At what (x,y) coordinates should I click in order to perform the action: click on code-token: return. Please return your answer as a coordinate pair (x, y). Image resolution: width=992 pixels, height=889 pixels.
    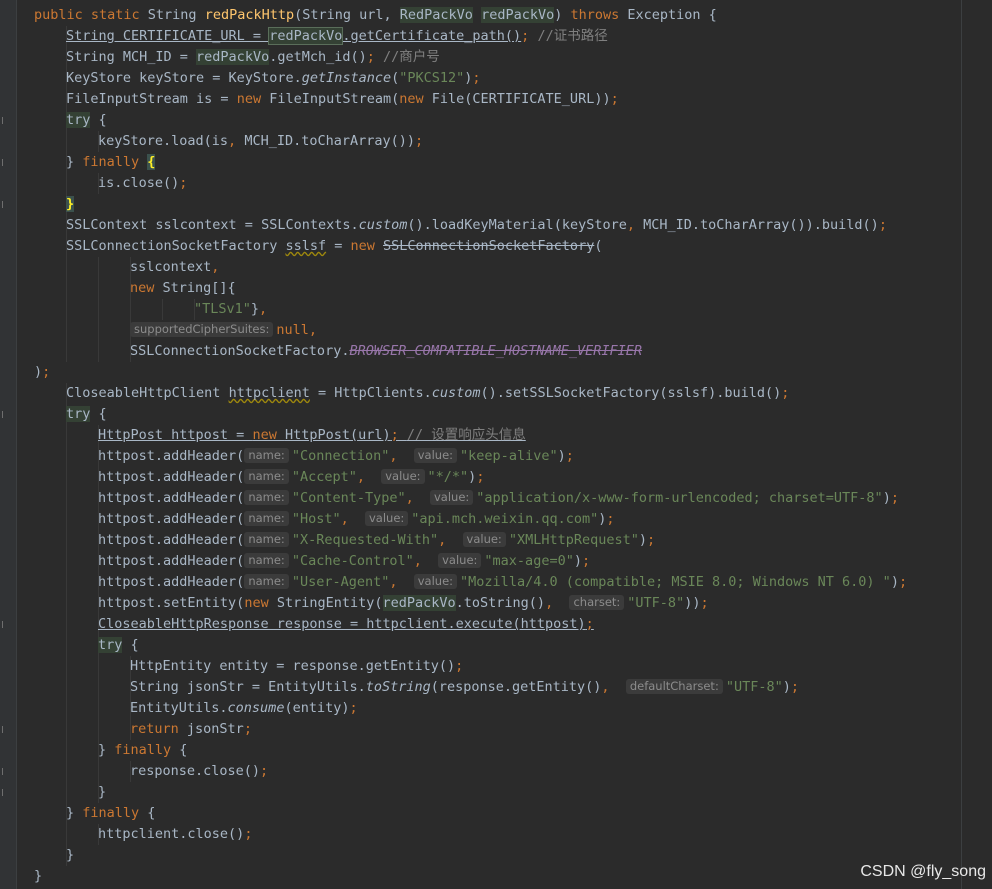
    Looking at the image, I should click on (158, 729).